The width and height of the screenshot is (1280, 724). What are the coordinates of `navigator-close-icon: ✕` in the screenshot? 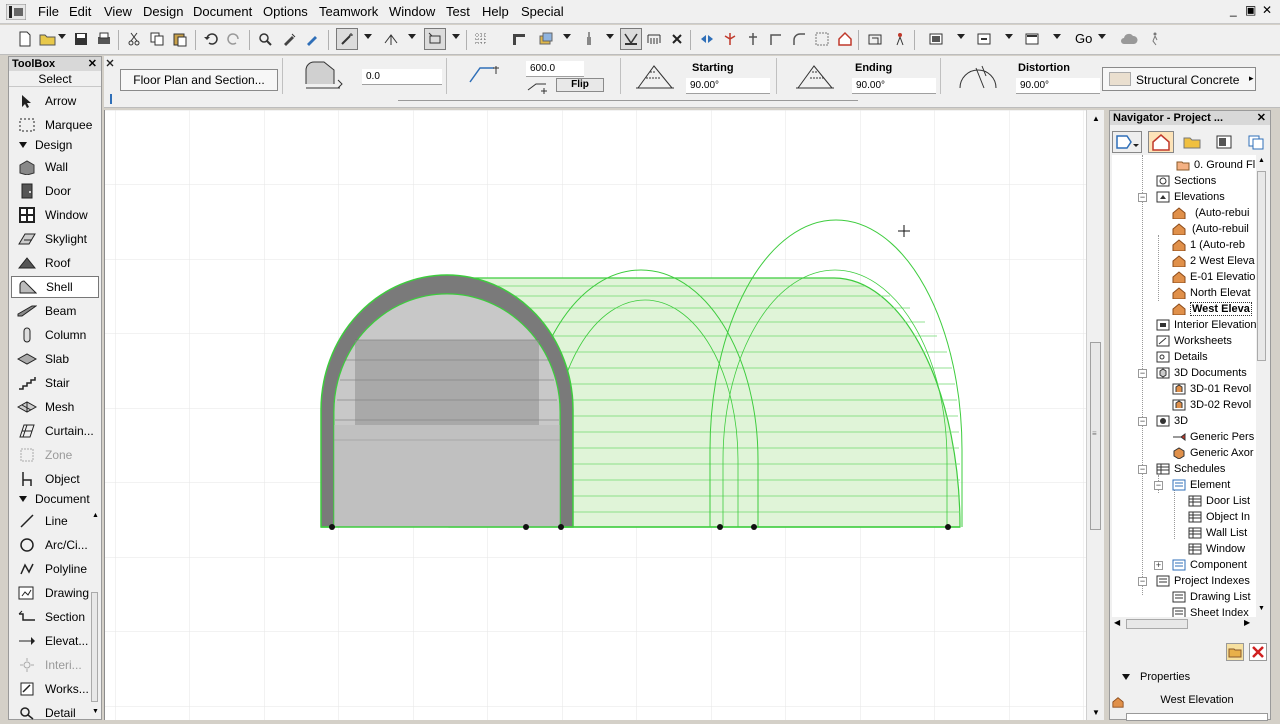 It's located at (1261, 118).